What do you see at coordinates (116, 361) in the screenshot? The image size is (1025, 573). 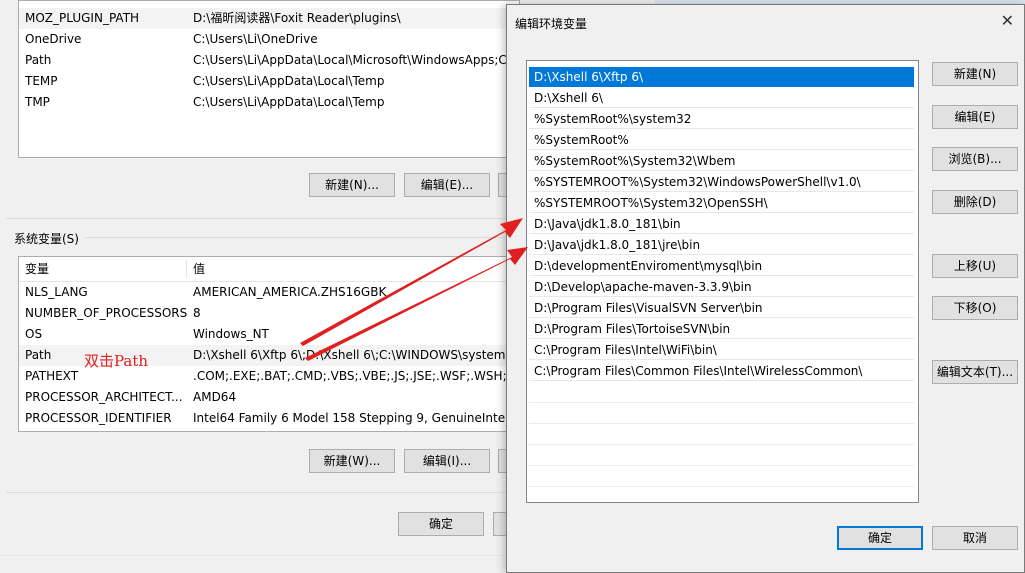 I see `annotation-label: 双击Path` at bounding box center [116, 361].